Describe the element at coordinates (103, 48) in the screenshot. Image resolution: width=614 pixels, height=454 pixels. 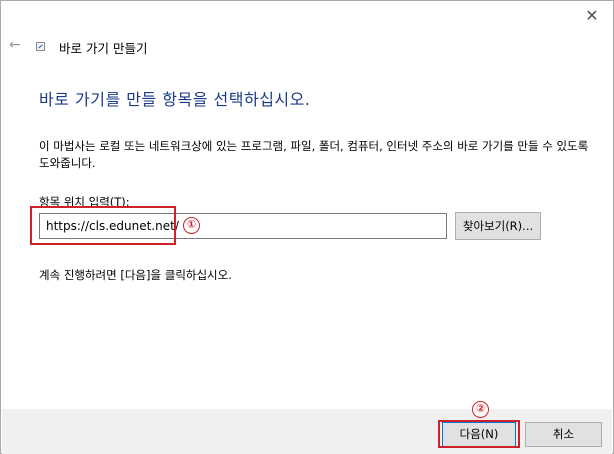
I see `window-title: 바로 가기 만들기` at that location.